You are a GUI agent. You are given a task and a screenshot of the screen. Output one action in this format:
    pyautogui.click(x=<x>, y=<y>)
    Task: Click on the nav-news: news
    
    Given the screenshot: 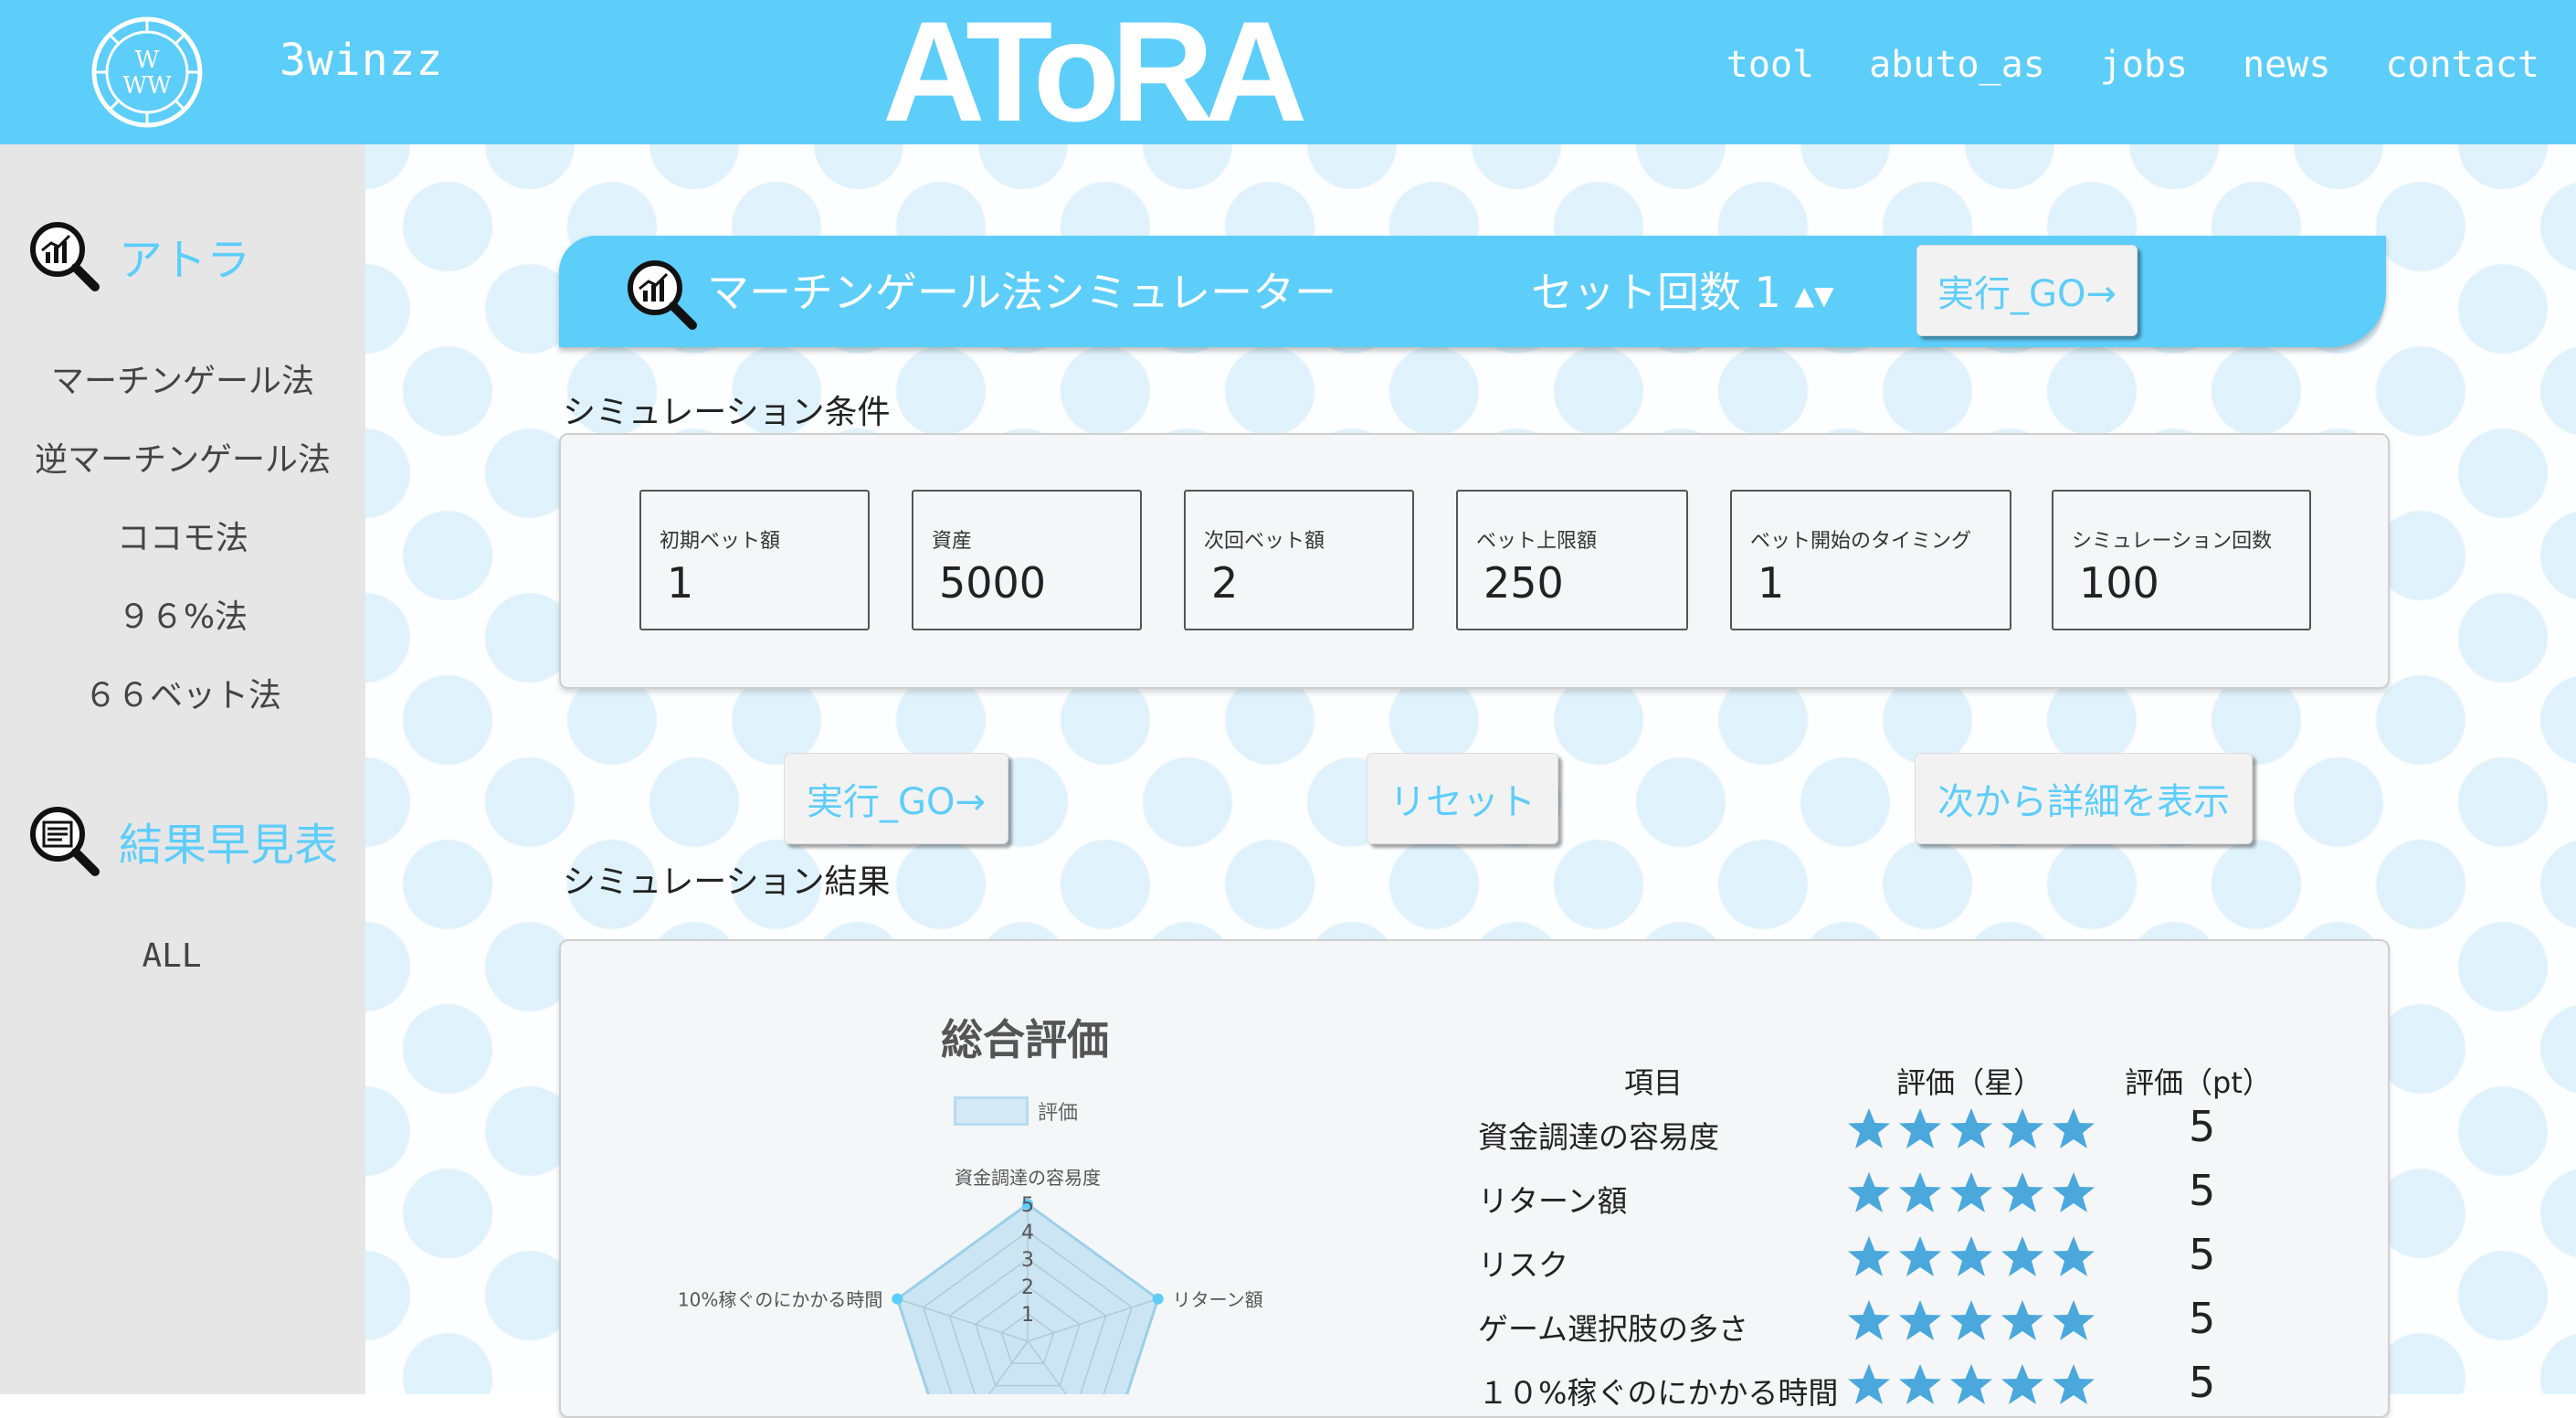 What is the action you would take?
    pyautogui.click(x=2286, y=65)
    